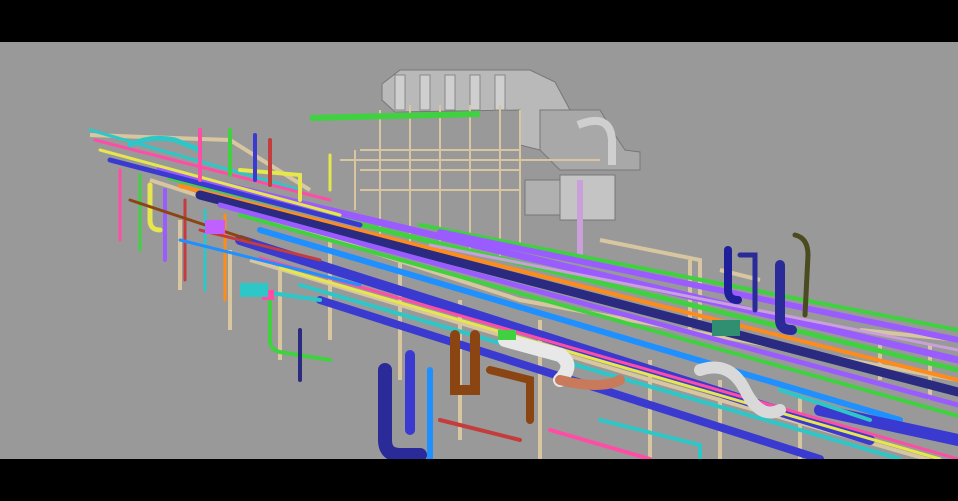 This screenshot has height=501, width=958. What do you see at coordinates (479, 21) in the screenshot?
I see `letterbox-top` at bounding box center [479, 21].